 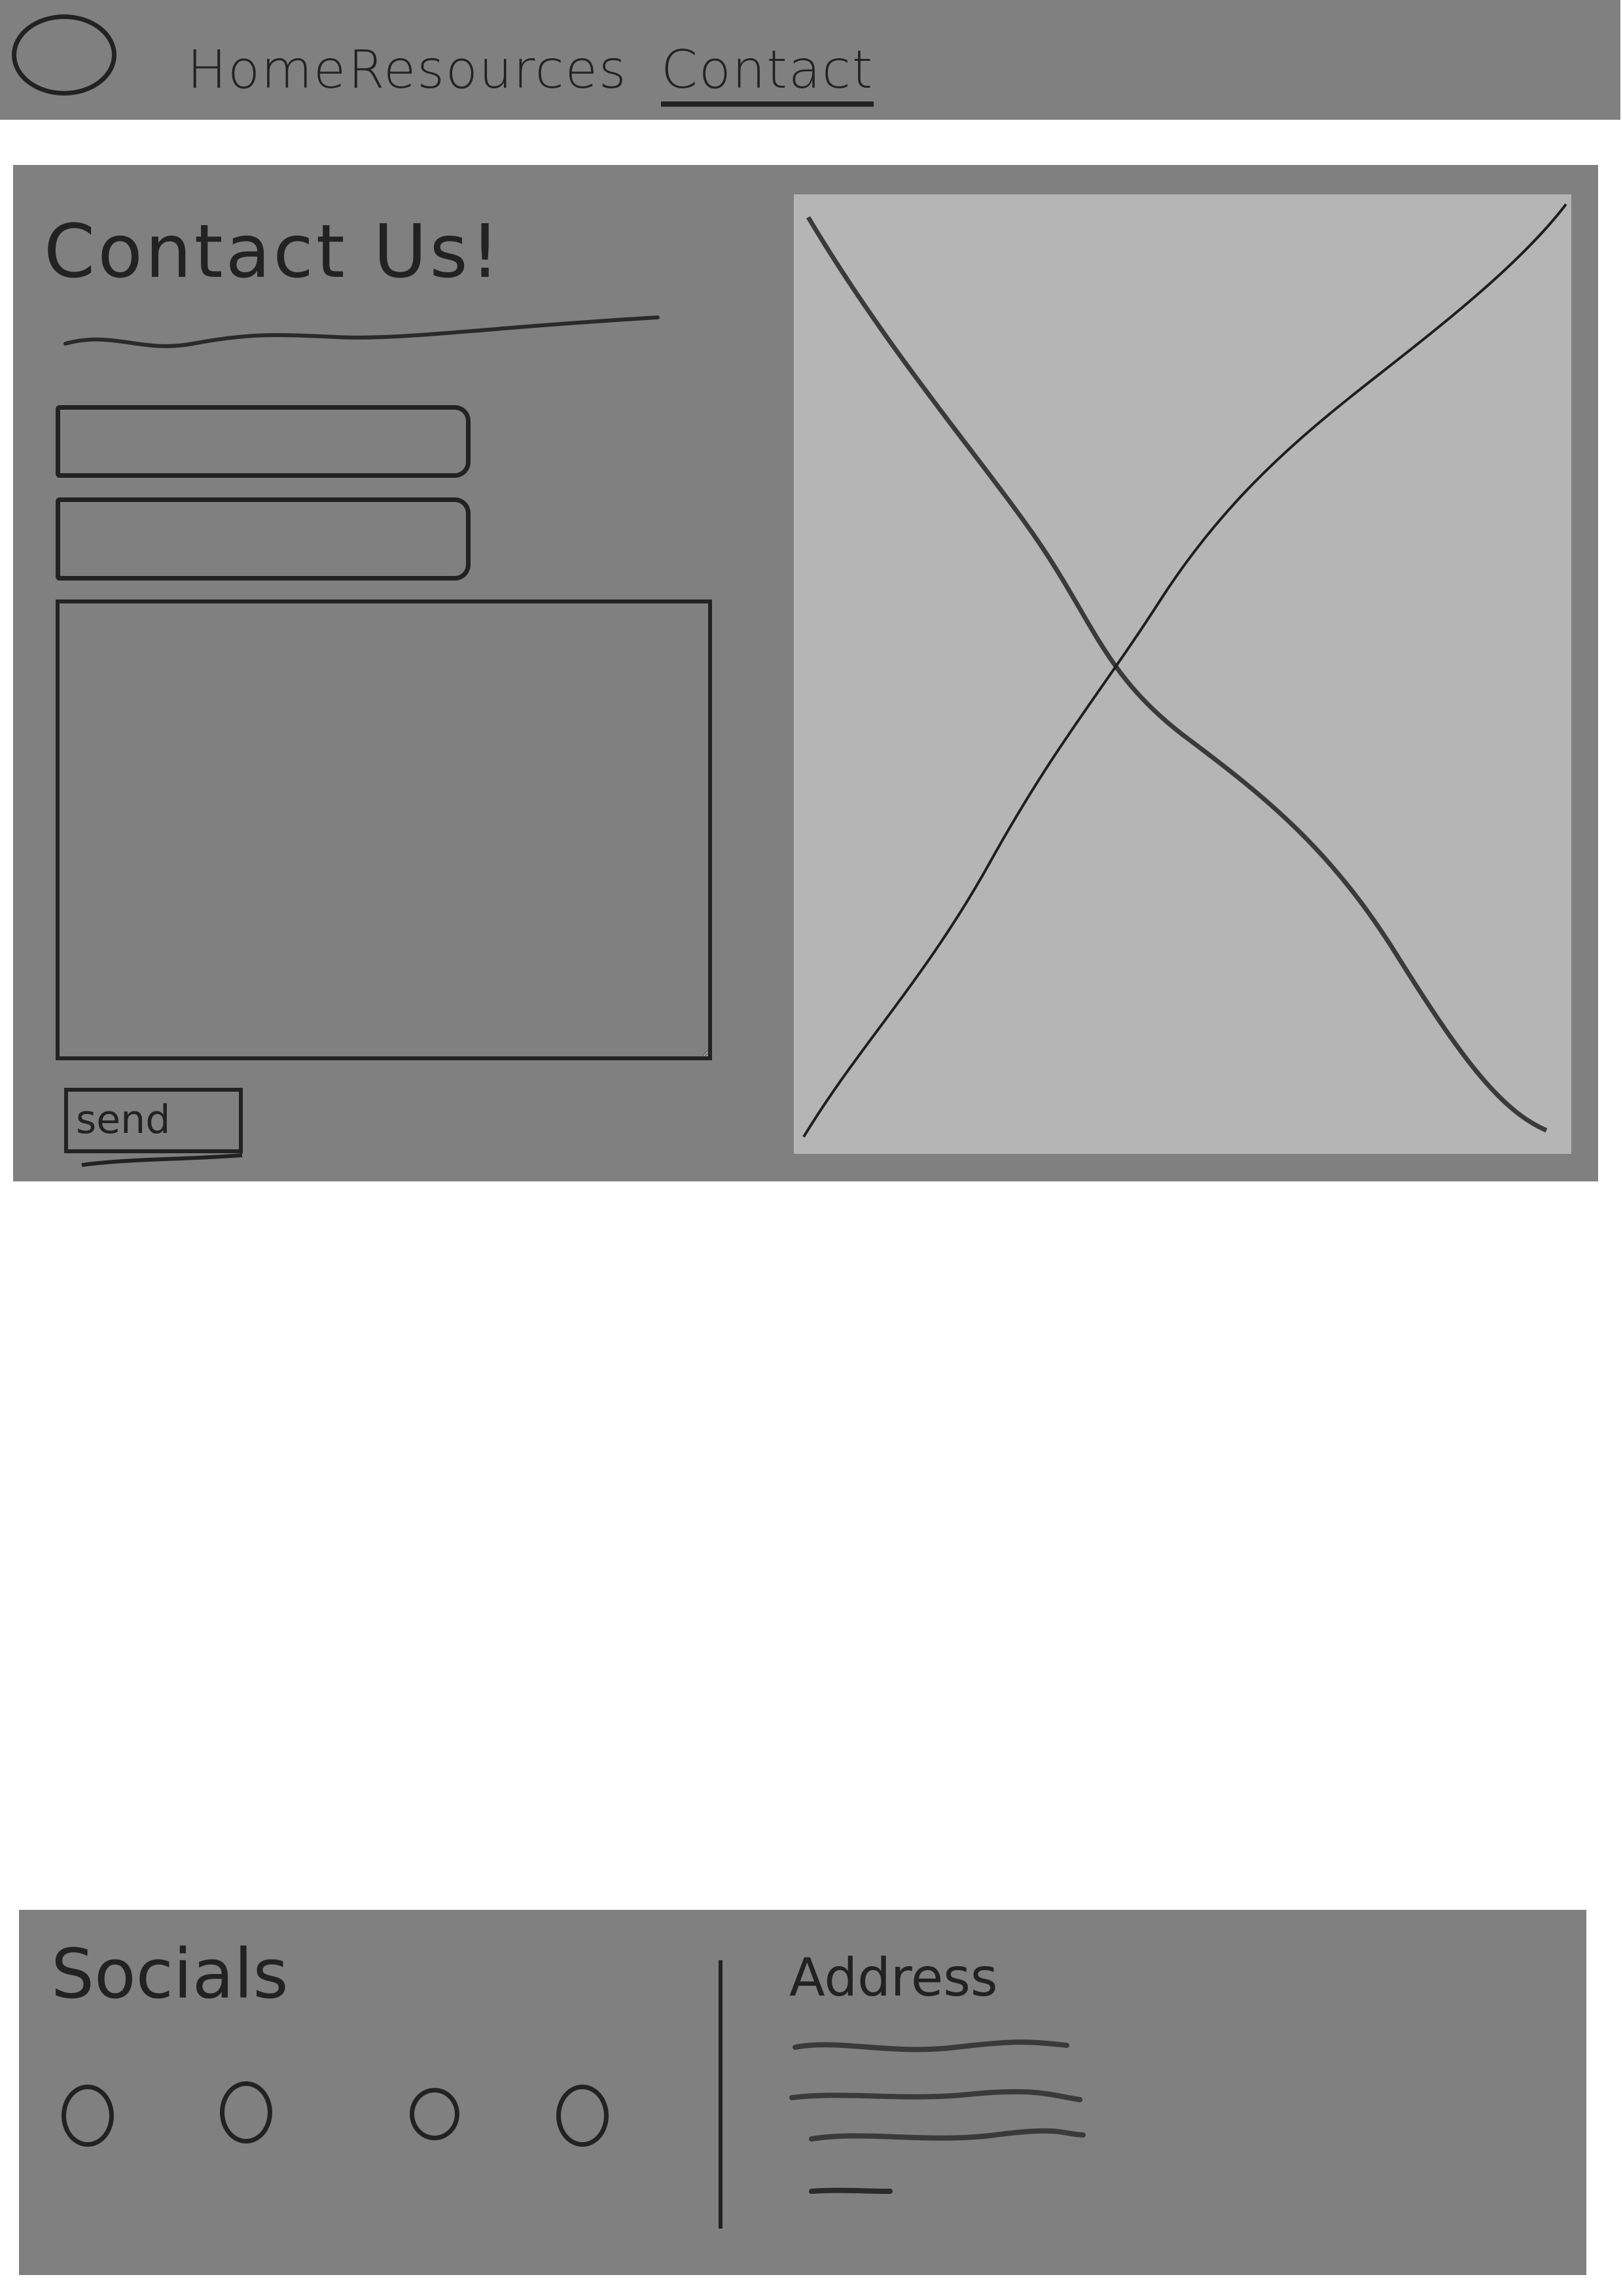 What do you see at coordinates (153, 1120) in the screenshot?
I see `send-button: send` at bounding box center [153, 1120].